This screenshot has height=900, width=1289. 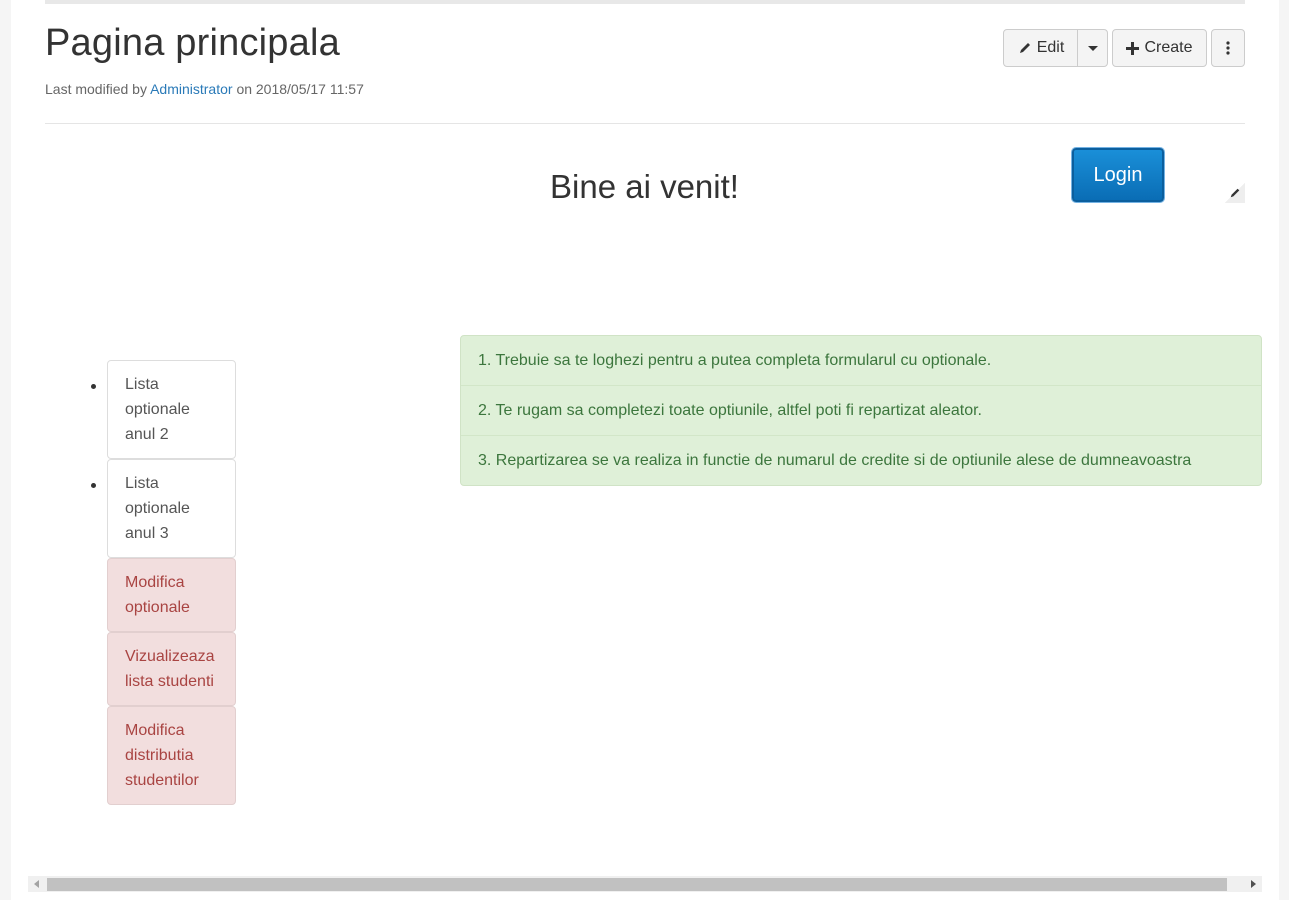 What do you see at coordinates (96, 89) in the screenshot?
I see `meta-prefix: Last modified by` at bounding box center [96, 89].